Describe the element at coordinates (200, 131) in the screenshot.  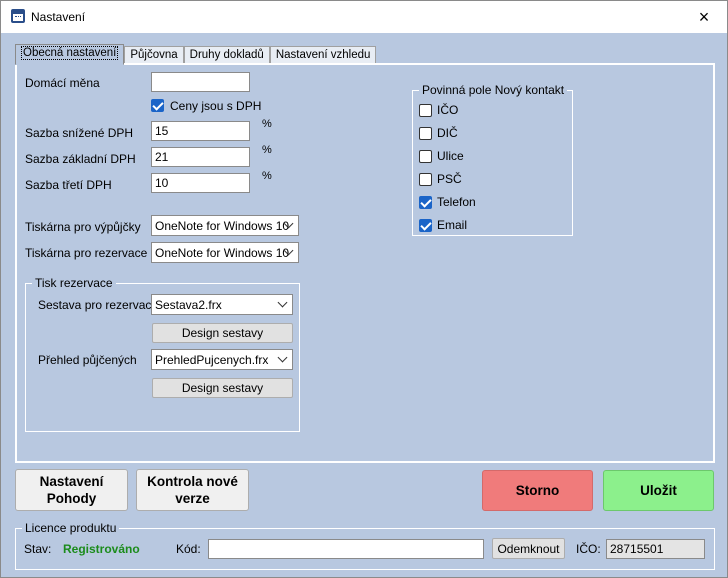
I see `vat-reduced-input: 15` at that location.